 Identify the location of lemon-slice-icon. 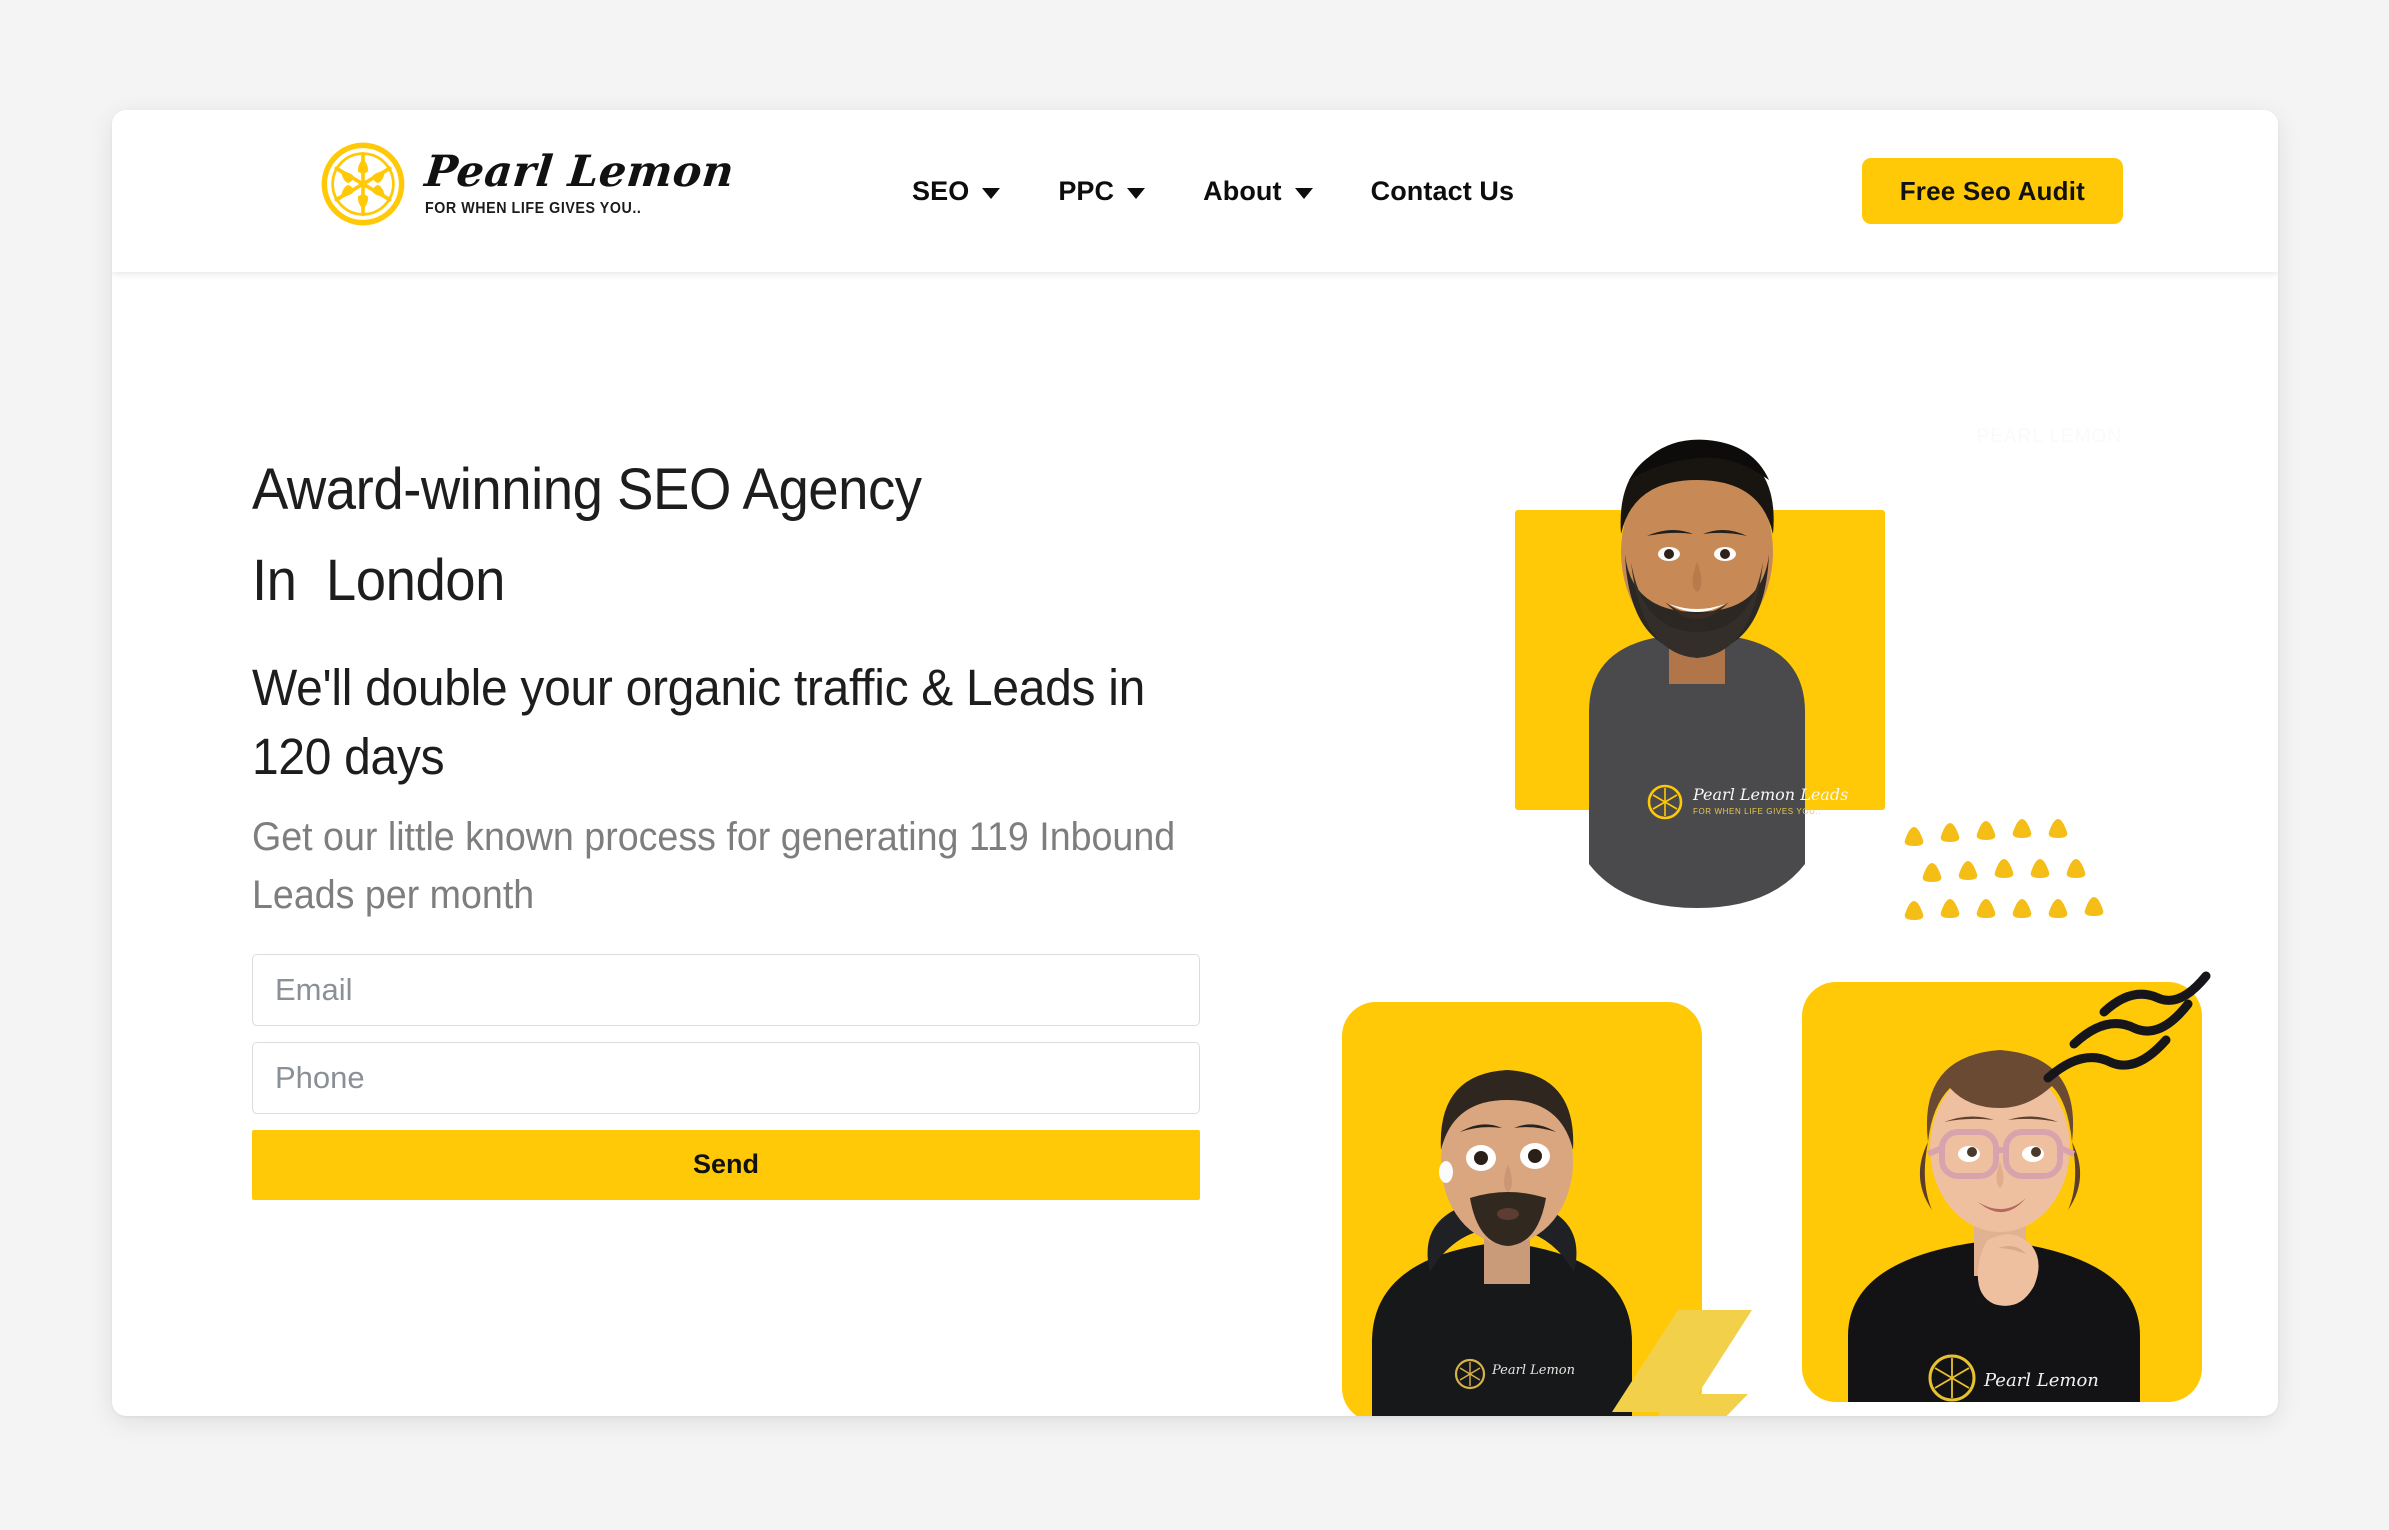
(363, 184).